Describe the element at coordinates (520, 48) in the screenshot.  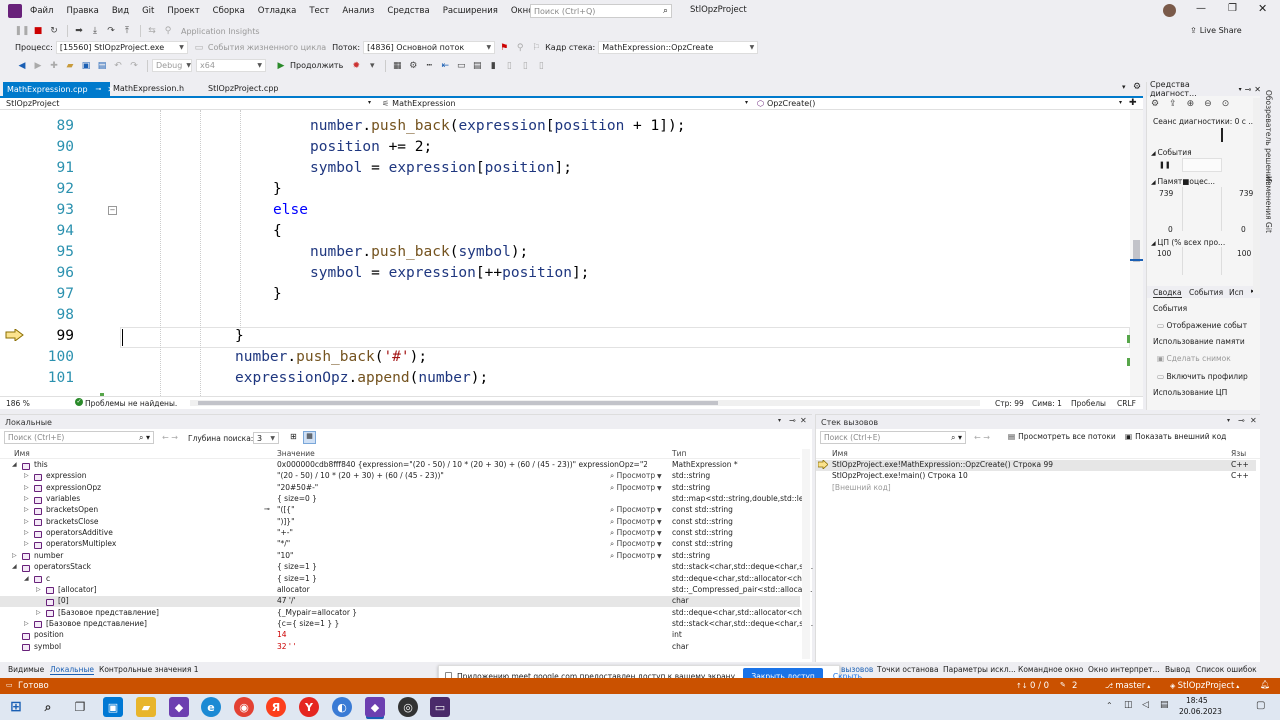
I see `filter-icon: ⚲` at that location.